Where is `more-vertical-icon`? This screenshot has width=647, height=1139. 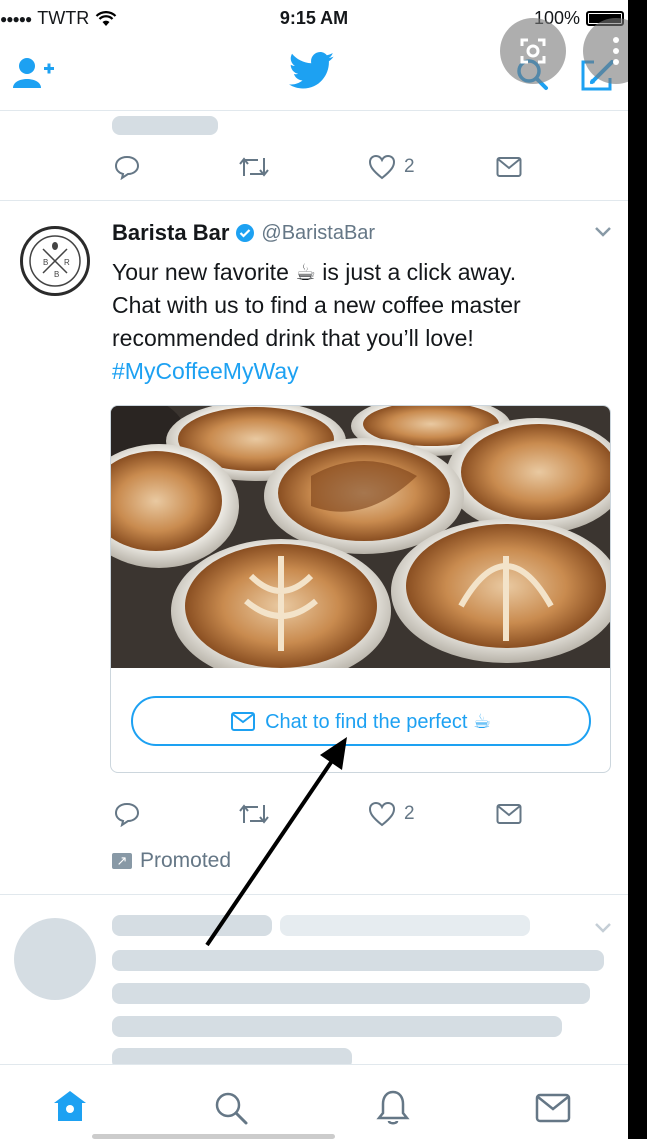
more-vertical-icon is located at coordinates (616, 51).